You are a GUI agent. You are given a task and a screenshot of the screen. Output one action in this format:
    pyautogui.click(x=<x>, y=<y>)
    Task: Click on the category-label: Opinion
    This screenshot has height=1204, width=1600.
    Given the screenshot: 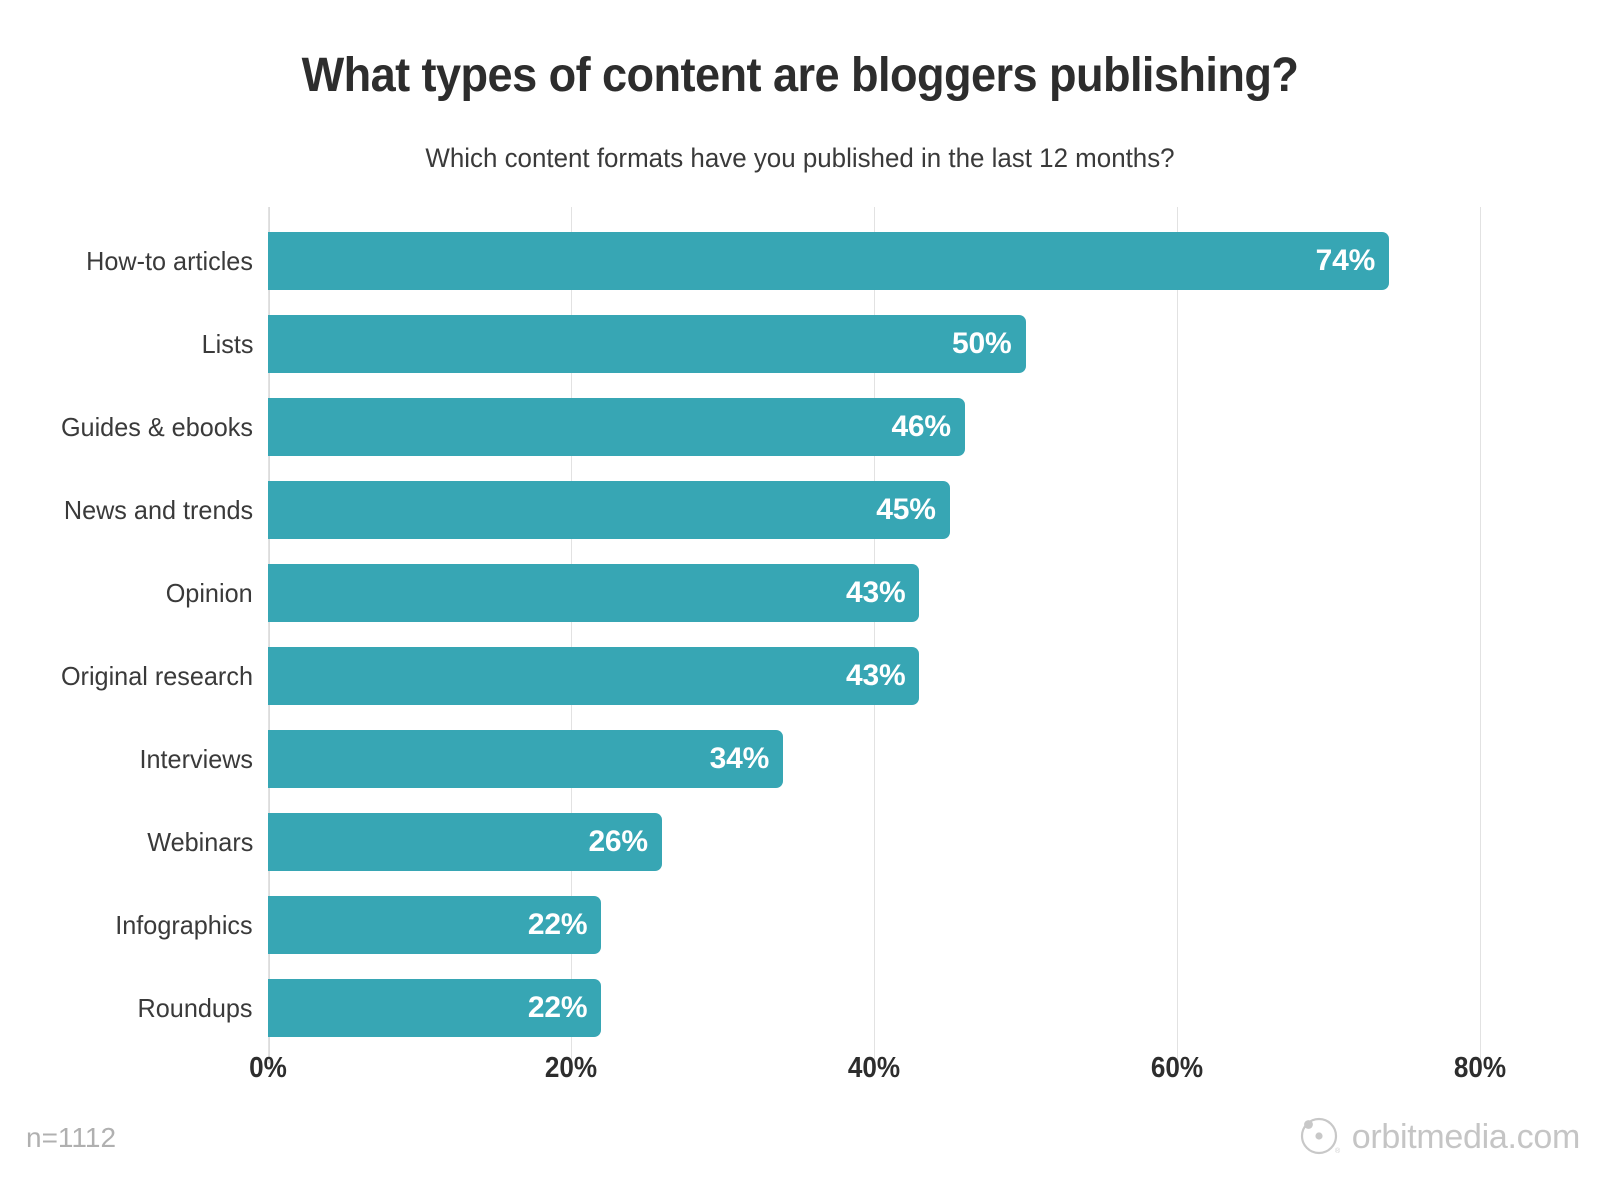 What is the action you would take?
    pyautogui.click(x=209, y=593)
    